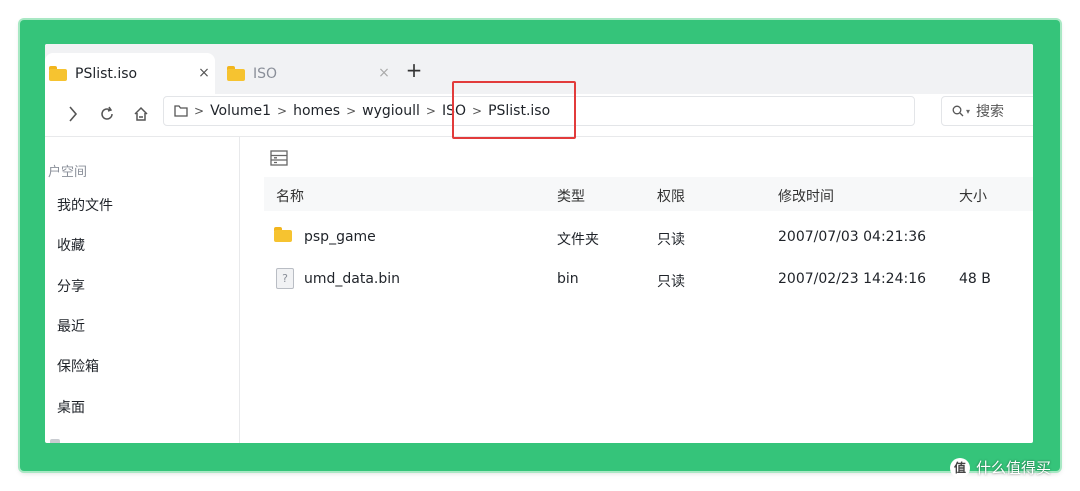  I want to click on sidebar-scrollbar, so click(55, 441).